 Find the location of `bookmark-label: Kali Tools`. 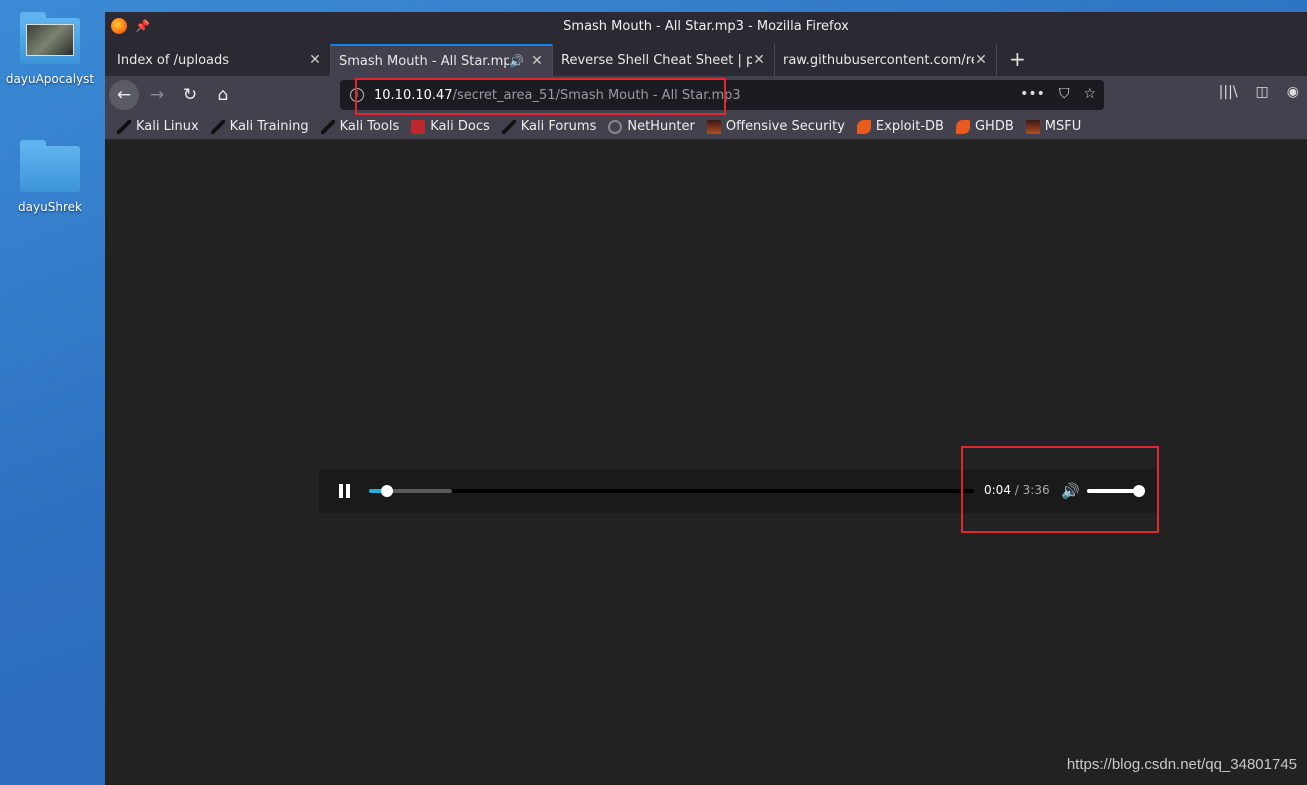

bookmark-label: Kali Tools is located at coordinates (369, 126).